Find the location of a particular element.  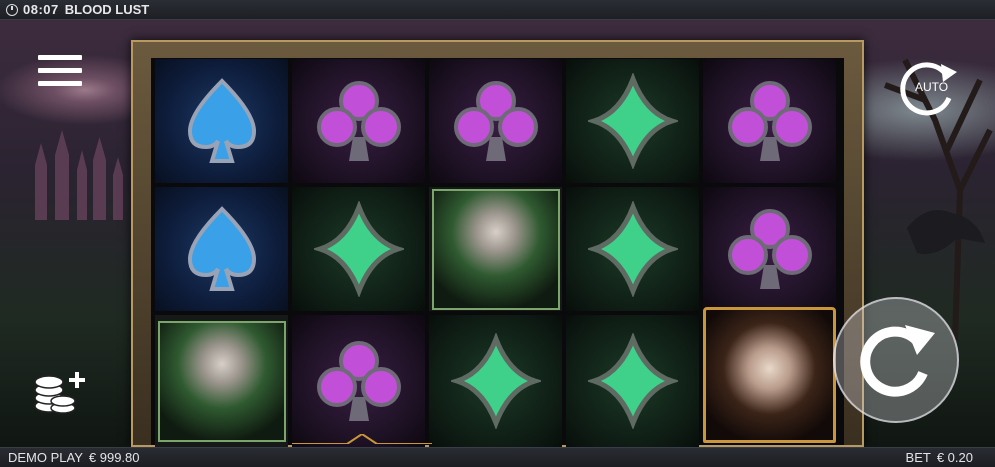

golden-vampire-portrait is located at coordinates (769, 375).